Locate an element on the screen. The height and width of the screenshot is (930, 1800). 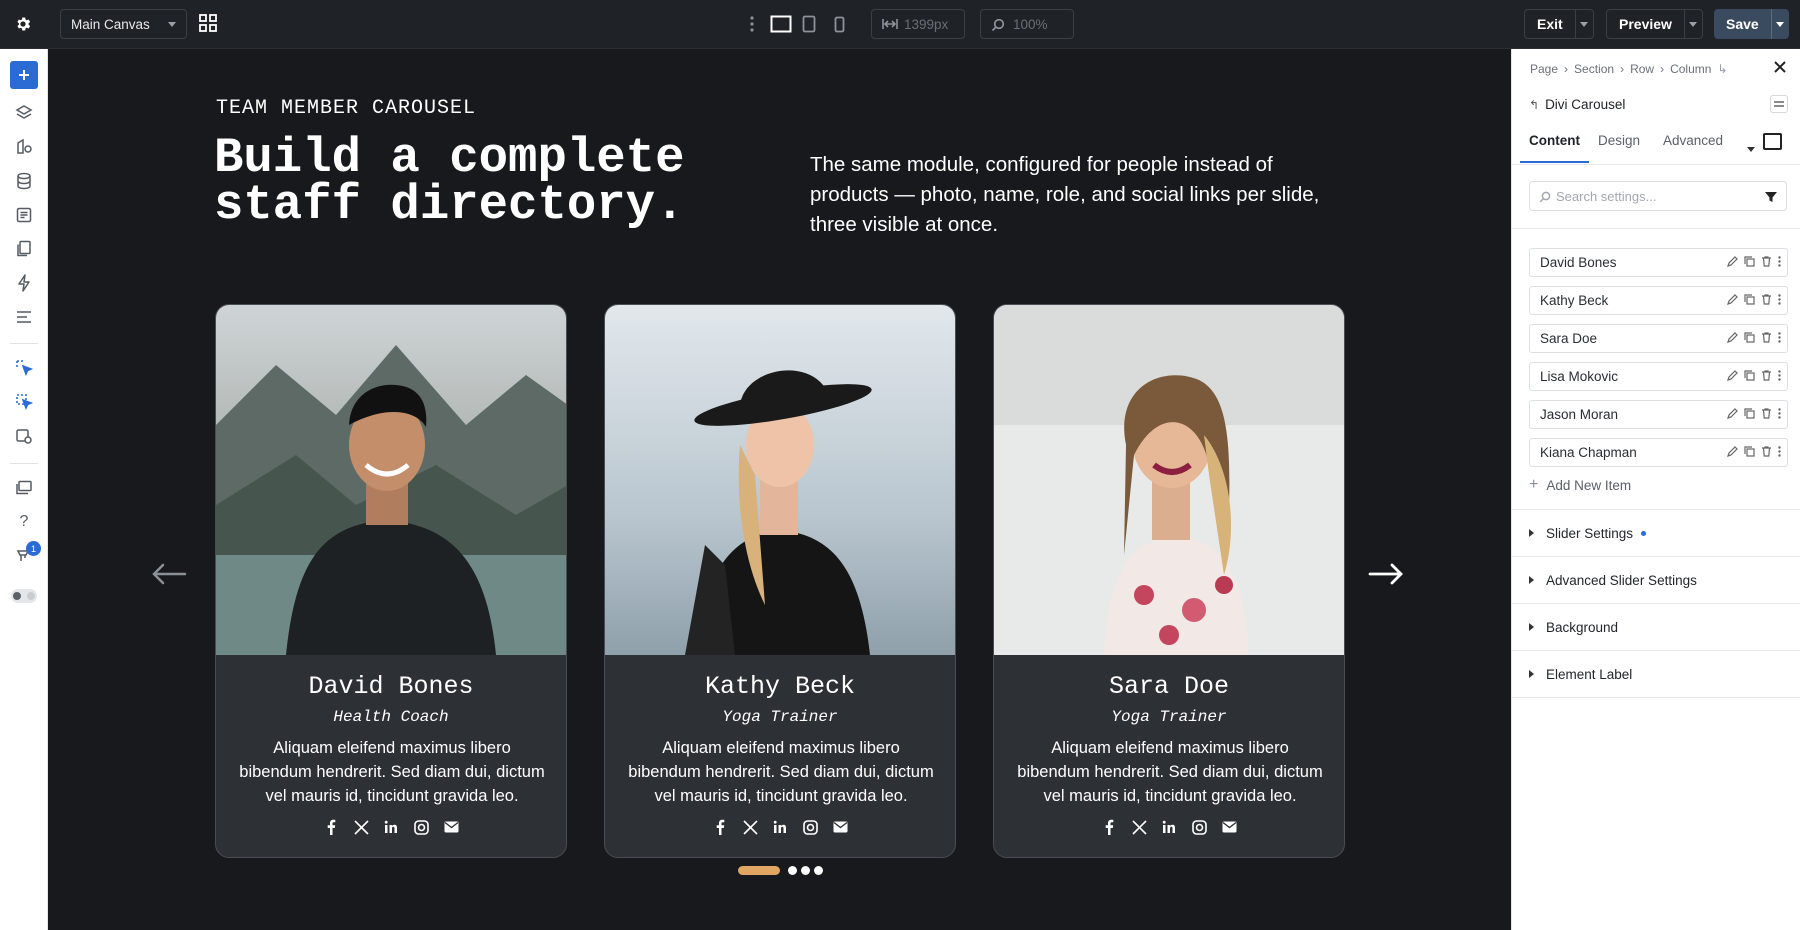
module-options-icon is located at coordinates (1779, 104).